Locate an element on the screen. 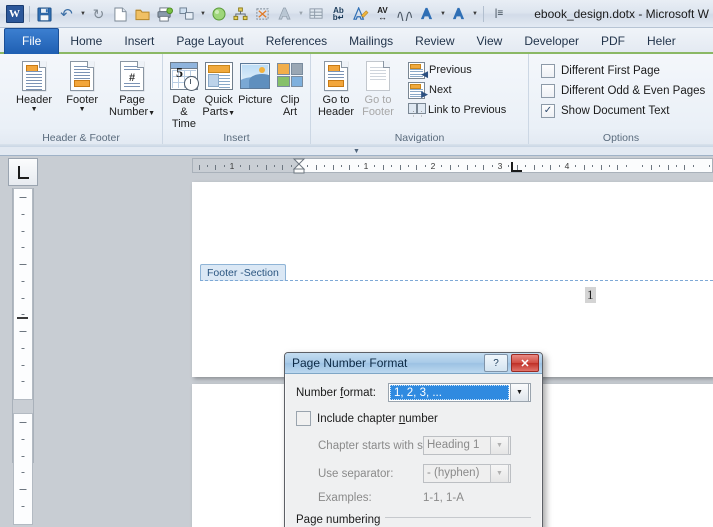 The image size is (713, 527). organization-chart-dropdown-icon: ▼ is located at coordinates (202, 14).